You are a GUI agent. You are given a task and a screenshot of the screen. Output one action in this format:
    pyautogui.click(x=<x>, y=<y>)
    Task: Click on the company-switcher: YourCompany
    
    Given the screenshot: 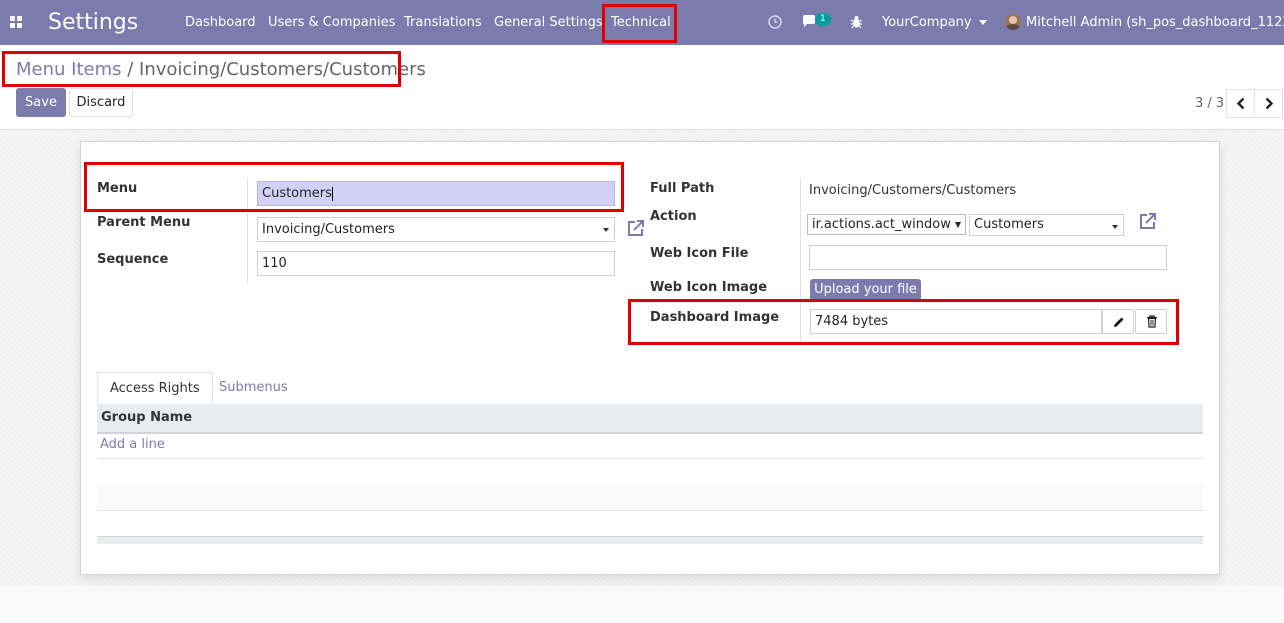 What is the action you would take?
    pyautogui.click(x=934, y=22)
    